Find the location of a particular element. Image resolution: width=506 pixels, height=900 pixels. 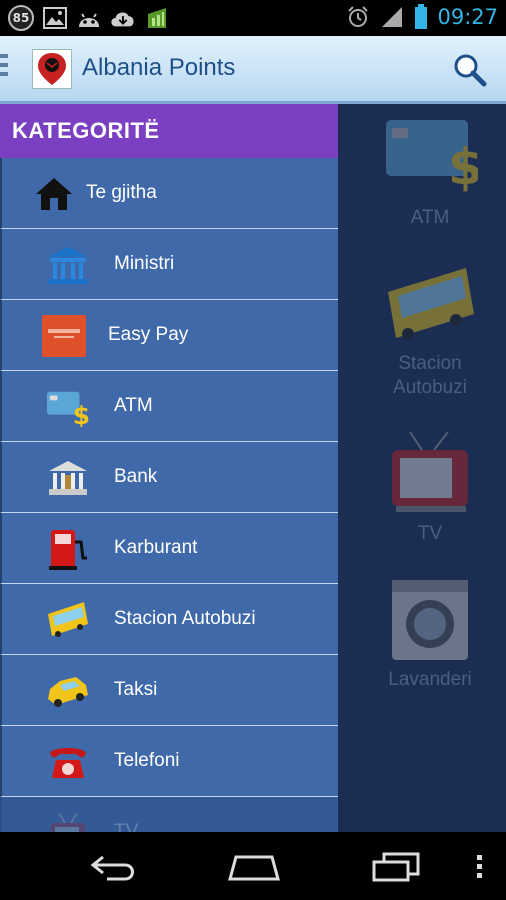

back-icon is located at coordinates (113, 867).